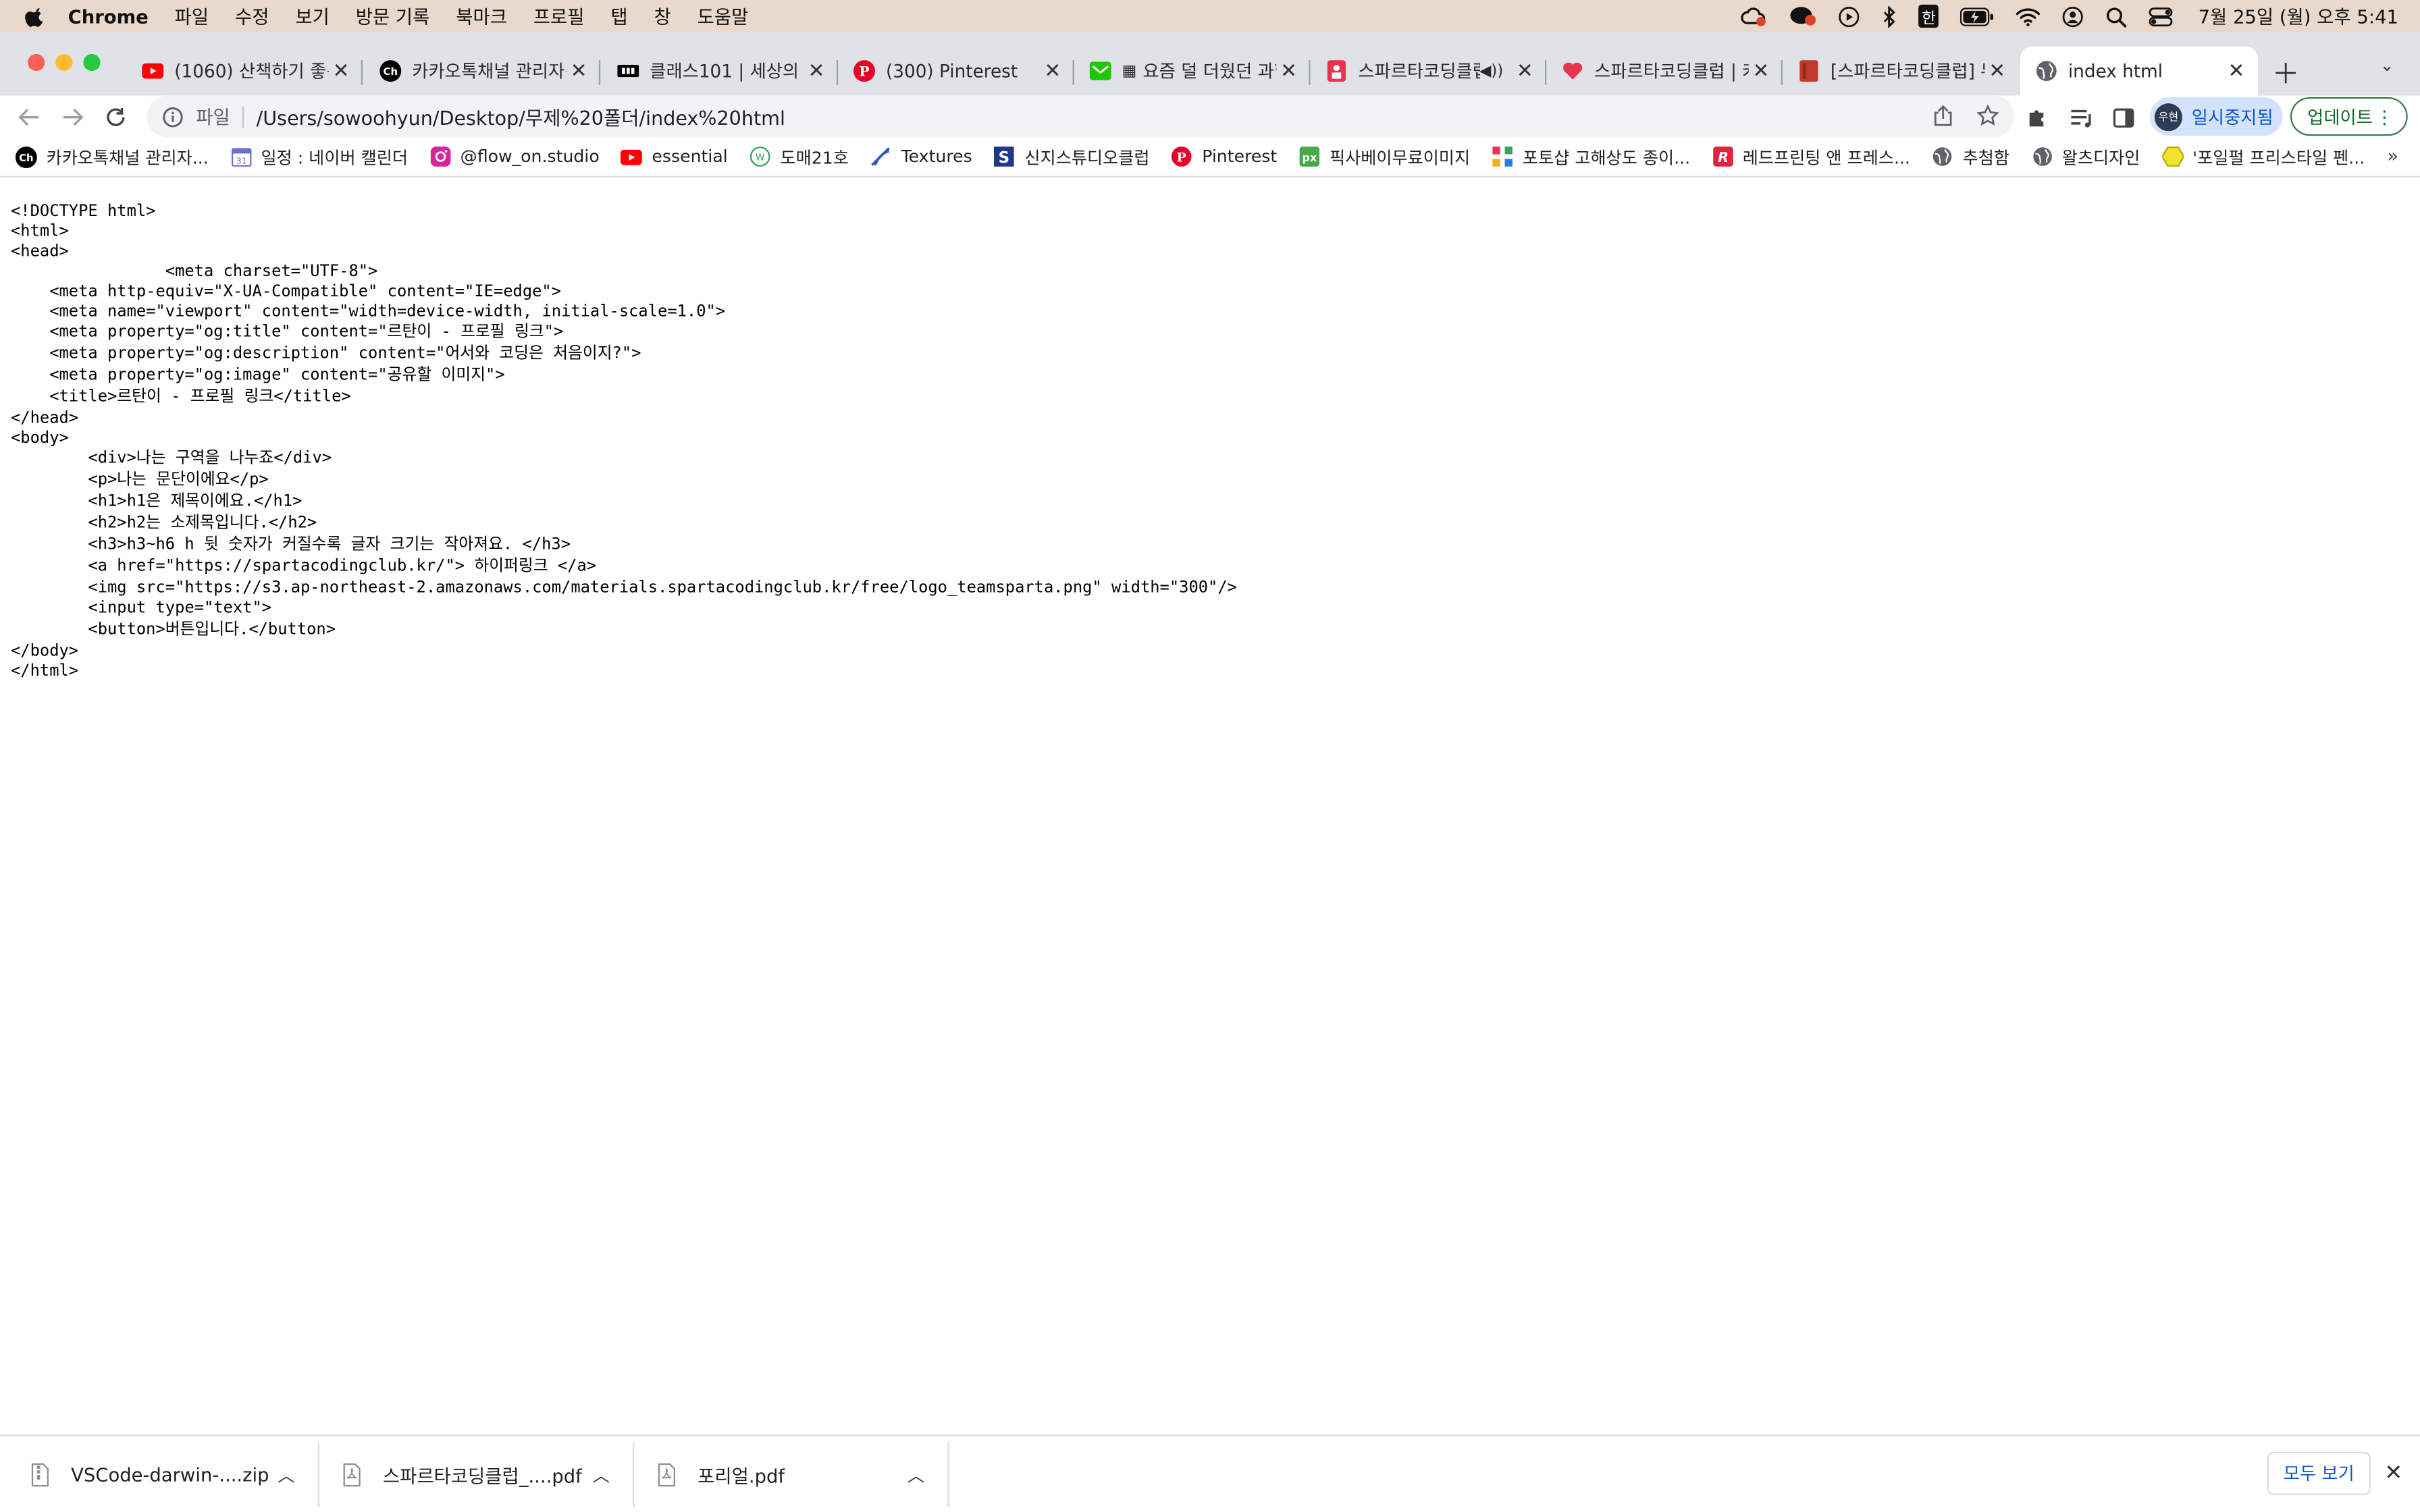 This screenshot has height=1512, width=2420. I want to click on input-source-icon: 한, so click(1928, 16).